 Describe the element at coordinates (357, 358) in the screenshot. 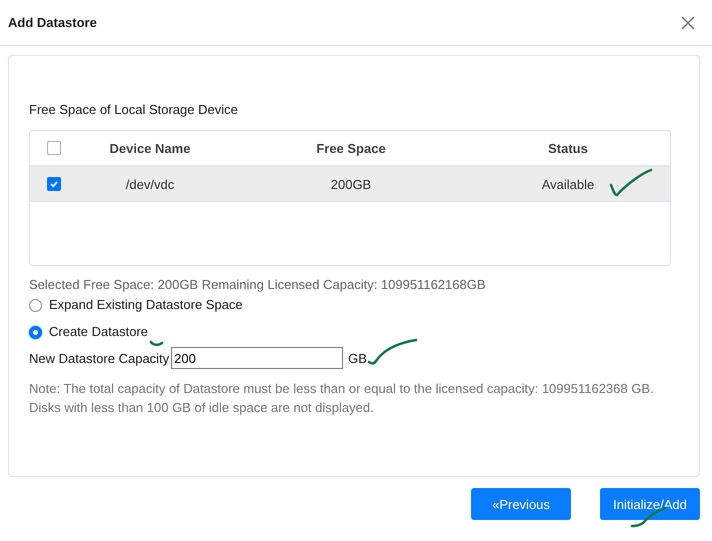

I see `unit-label: GB` at that location.